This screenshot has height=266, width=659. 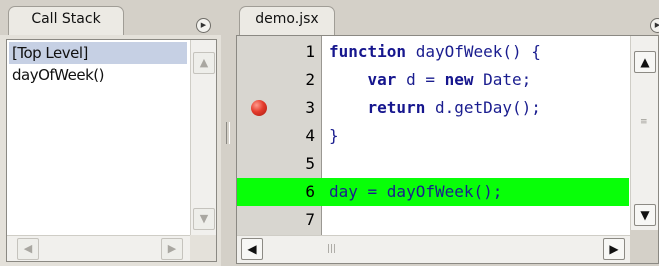 I want to click on code-line-4: 4}, so click(x=433, y=136).